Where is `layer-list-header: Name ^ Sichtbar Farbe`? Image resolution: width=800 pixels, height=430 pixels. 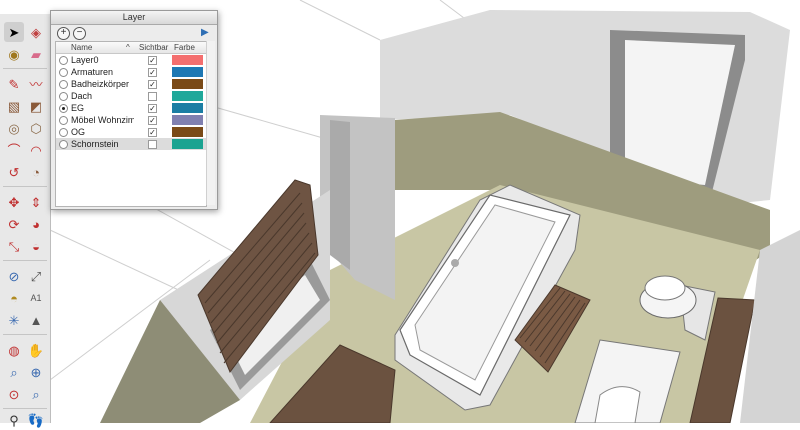 layer-list-header: Name ^ Sichtbar Farbe is located at coordinates (131, 48).